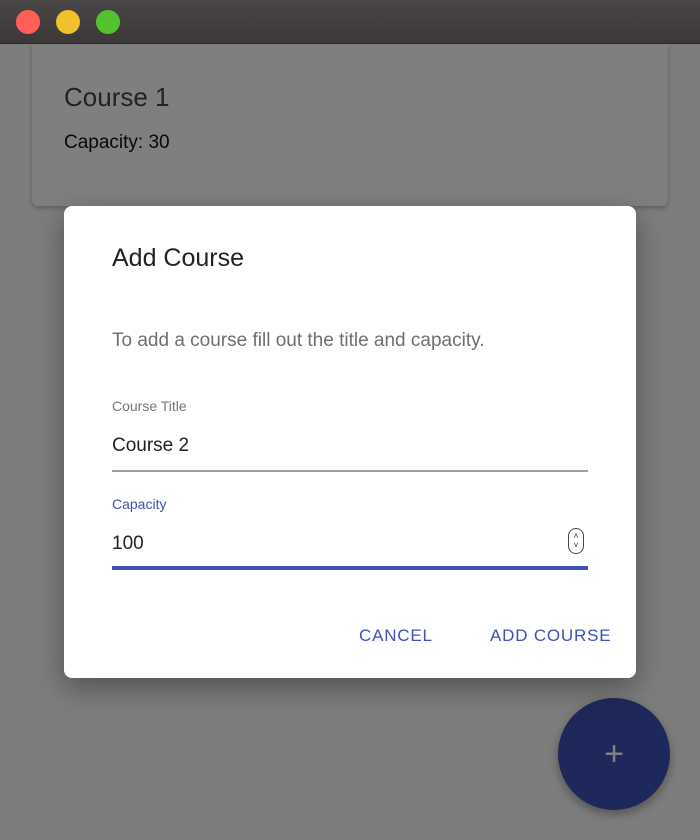 Image resolution: width=700 pixels, height=840 pixels. What do you see at coordinates (396, 636) in the screenshot?
I see `cancel-button: CANCEL` at bounding box center [396, 636].